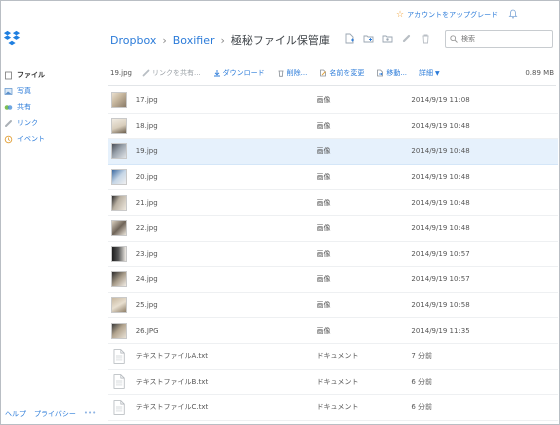 The image size is (560, 425). What do you see at coordinates (8, 75) in the screenshot?
I see `file-icon` at bounding box center [8, 75].